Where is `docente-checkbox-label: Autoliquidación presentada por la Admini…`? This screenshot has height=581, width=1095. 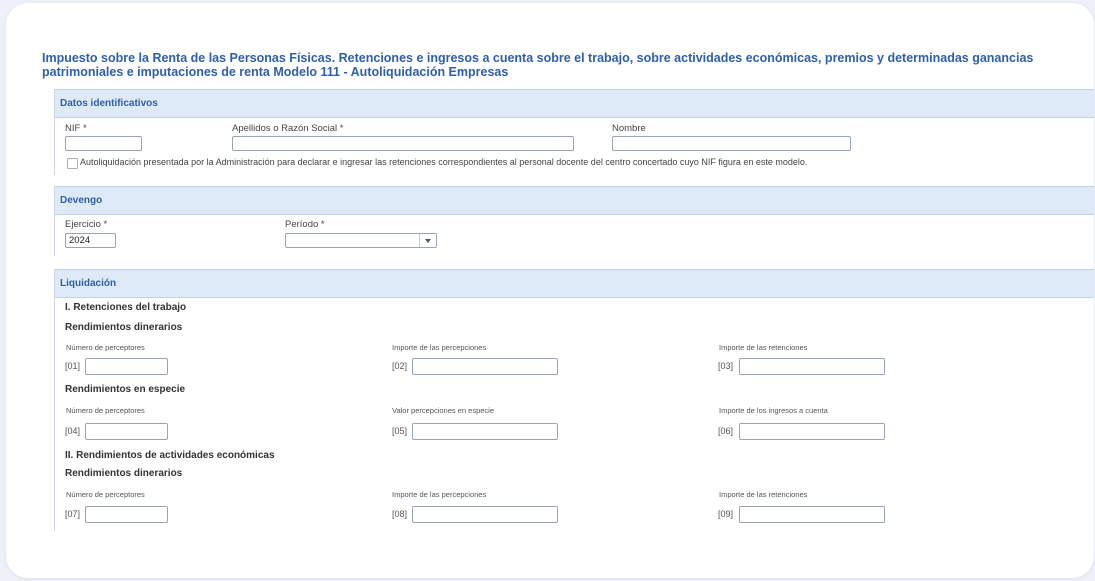 docente-checkbox-label: Autoliquidación presentada por la Admini… is located at coordinates (444, 162).